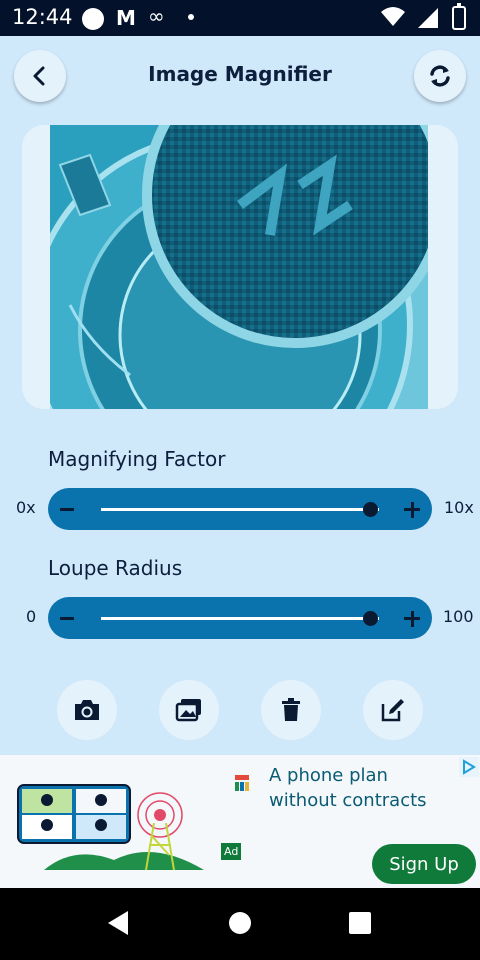 Image resolution: width=480 pixels, height=960 pixels. Describe the element at coordinates (371, 509) in the screenshot. I see `magnifying-factor-thumb` at that location.